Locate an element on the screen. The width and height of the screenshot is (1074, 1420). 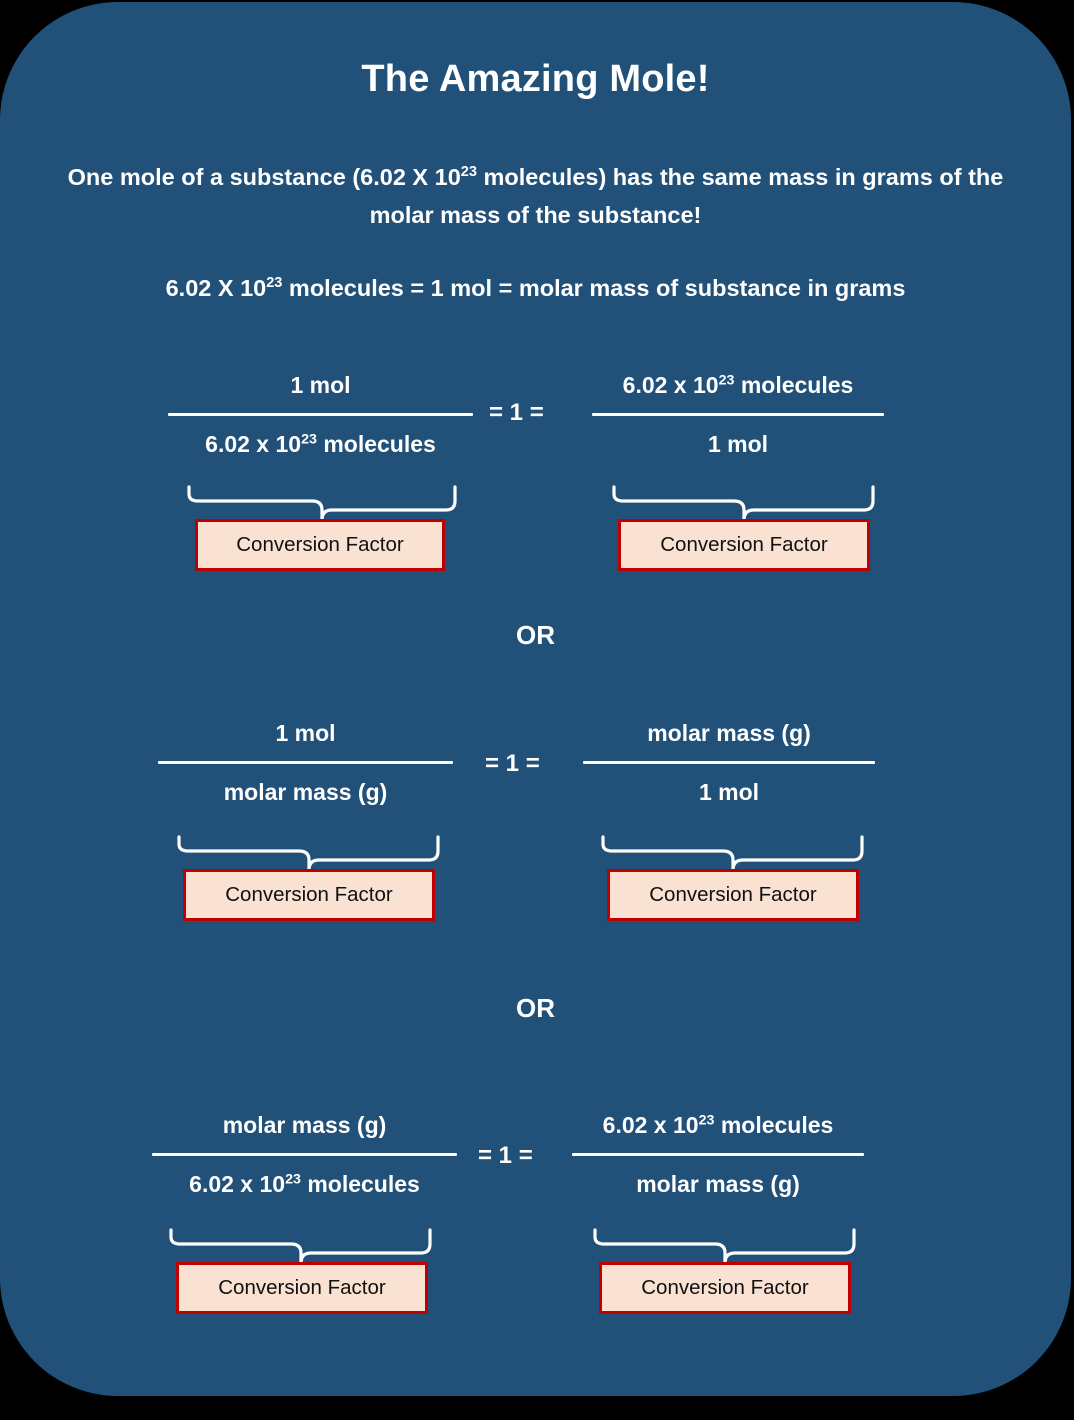
or-separator-1: OR is located at coordinates (535, 635).